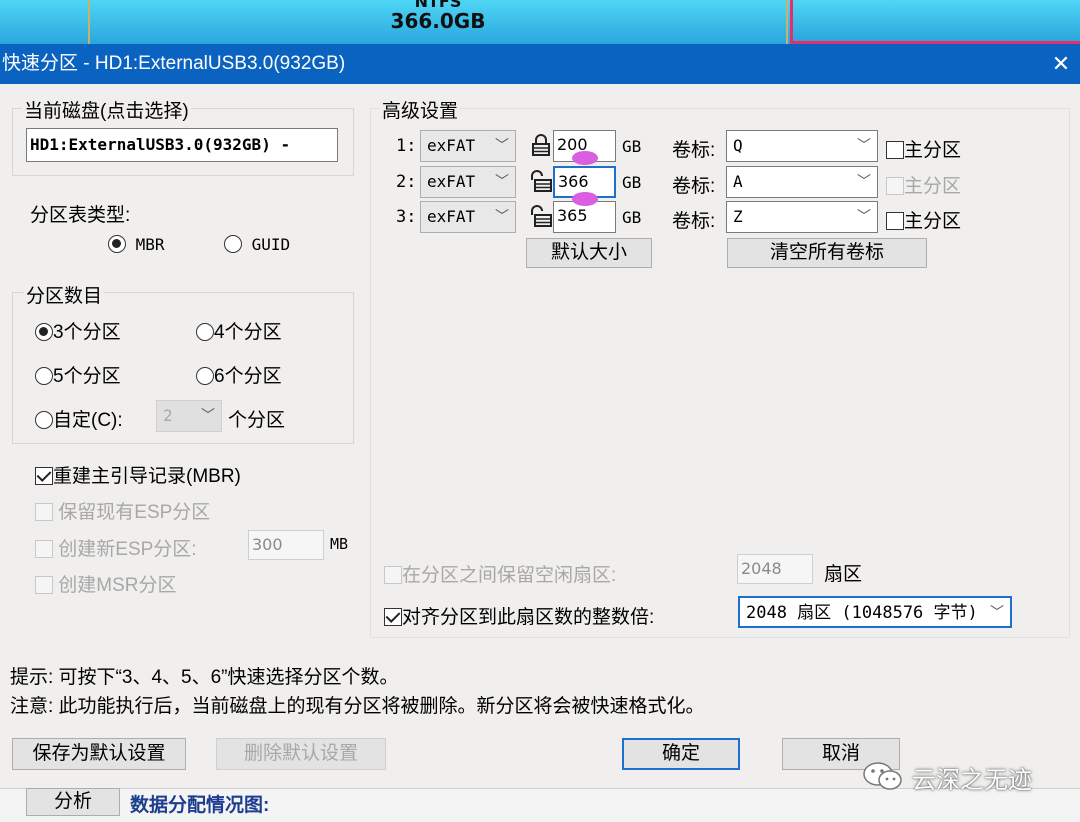 The image size is (1080, 822). I want to click on reserve-sectors-input: 2048, so click(775, 569).